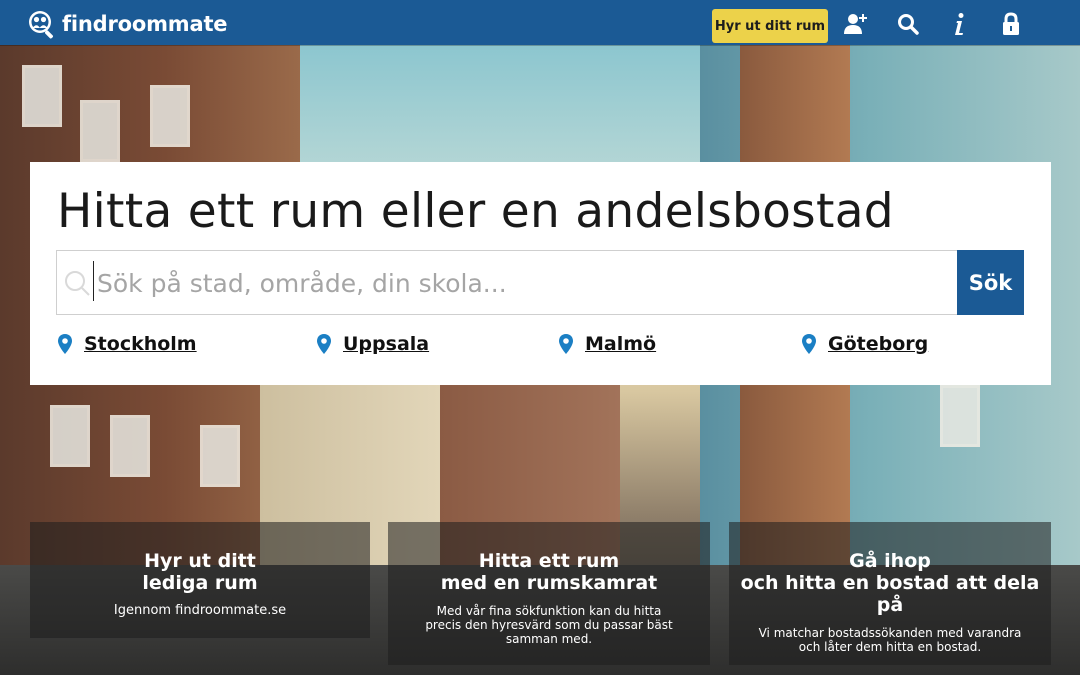 Image resolution: width=1080 pixels, height=675 pixels. Describe the element at coordinates (386, 344) in the screenshot. I see `city-link-label: Uppsala` at that location.